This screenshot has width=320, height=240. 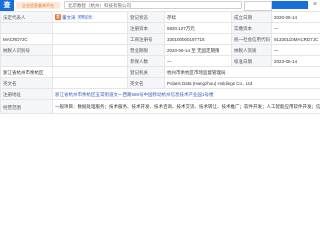 What do you see at coordinates (198, 28) in the screenshot?
I see `cell-value: 6820.127万元` at bounding box center [198, 28].